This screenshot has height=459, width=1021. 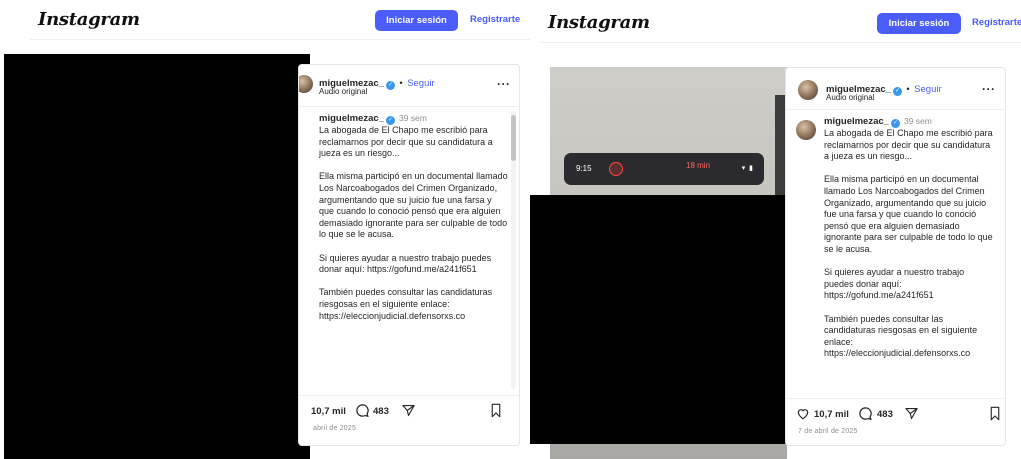 I want to click on caption-avatar, so click(x=806, y=130).